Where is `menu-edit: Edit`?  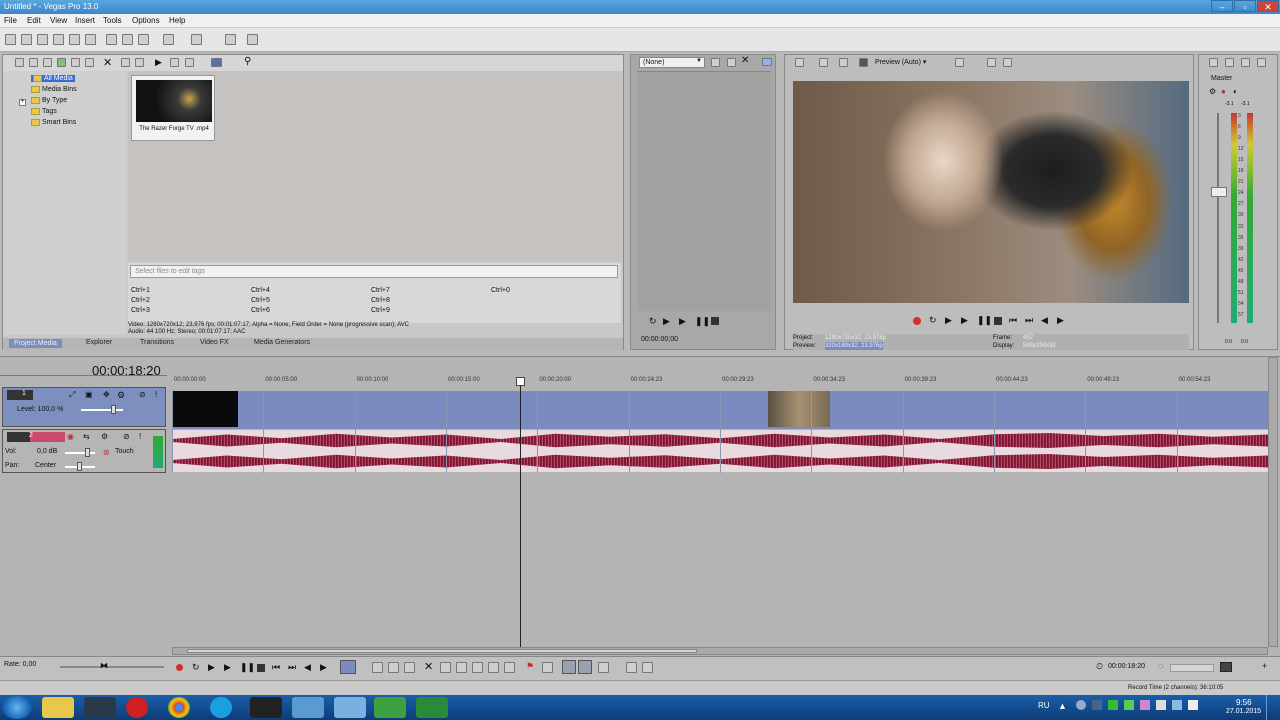 menu-edit: Edit is located at coordinates (34, 20).